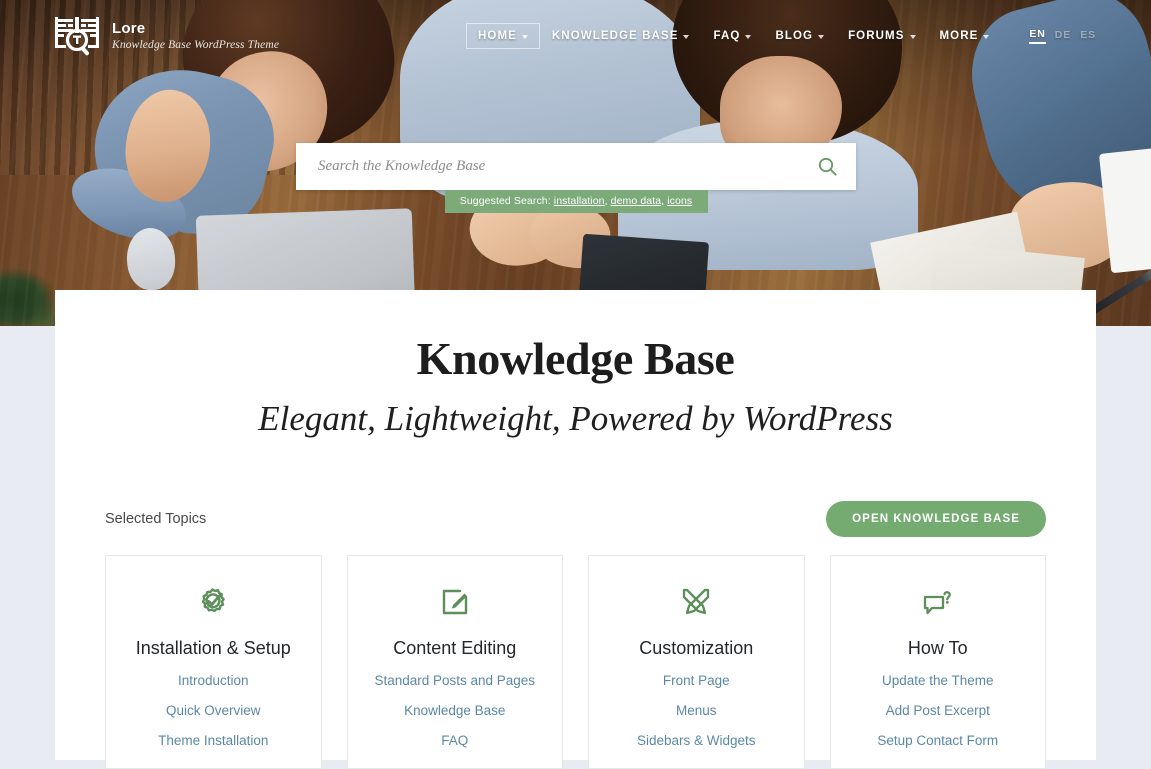 The height and width of the screenshot is (769, 1151). What do you see at coordinates (213, 740) in the screenshot?
I see `card-link-theme-installation: Theme Installation` at bounding box center [213, 740].